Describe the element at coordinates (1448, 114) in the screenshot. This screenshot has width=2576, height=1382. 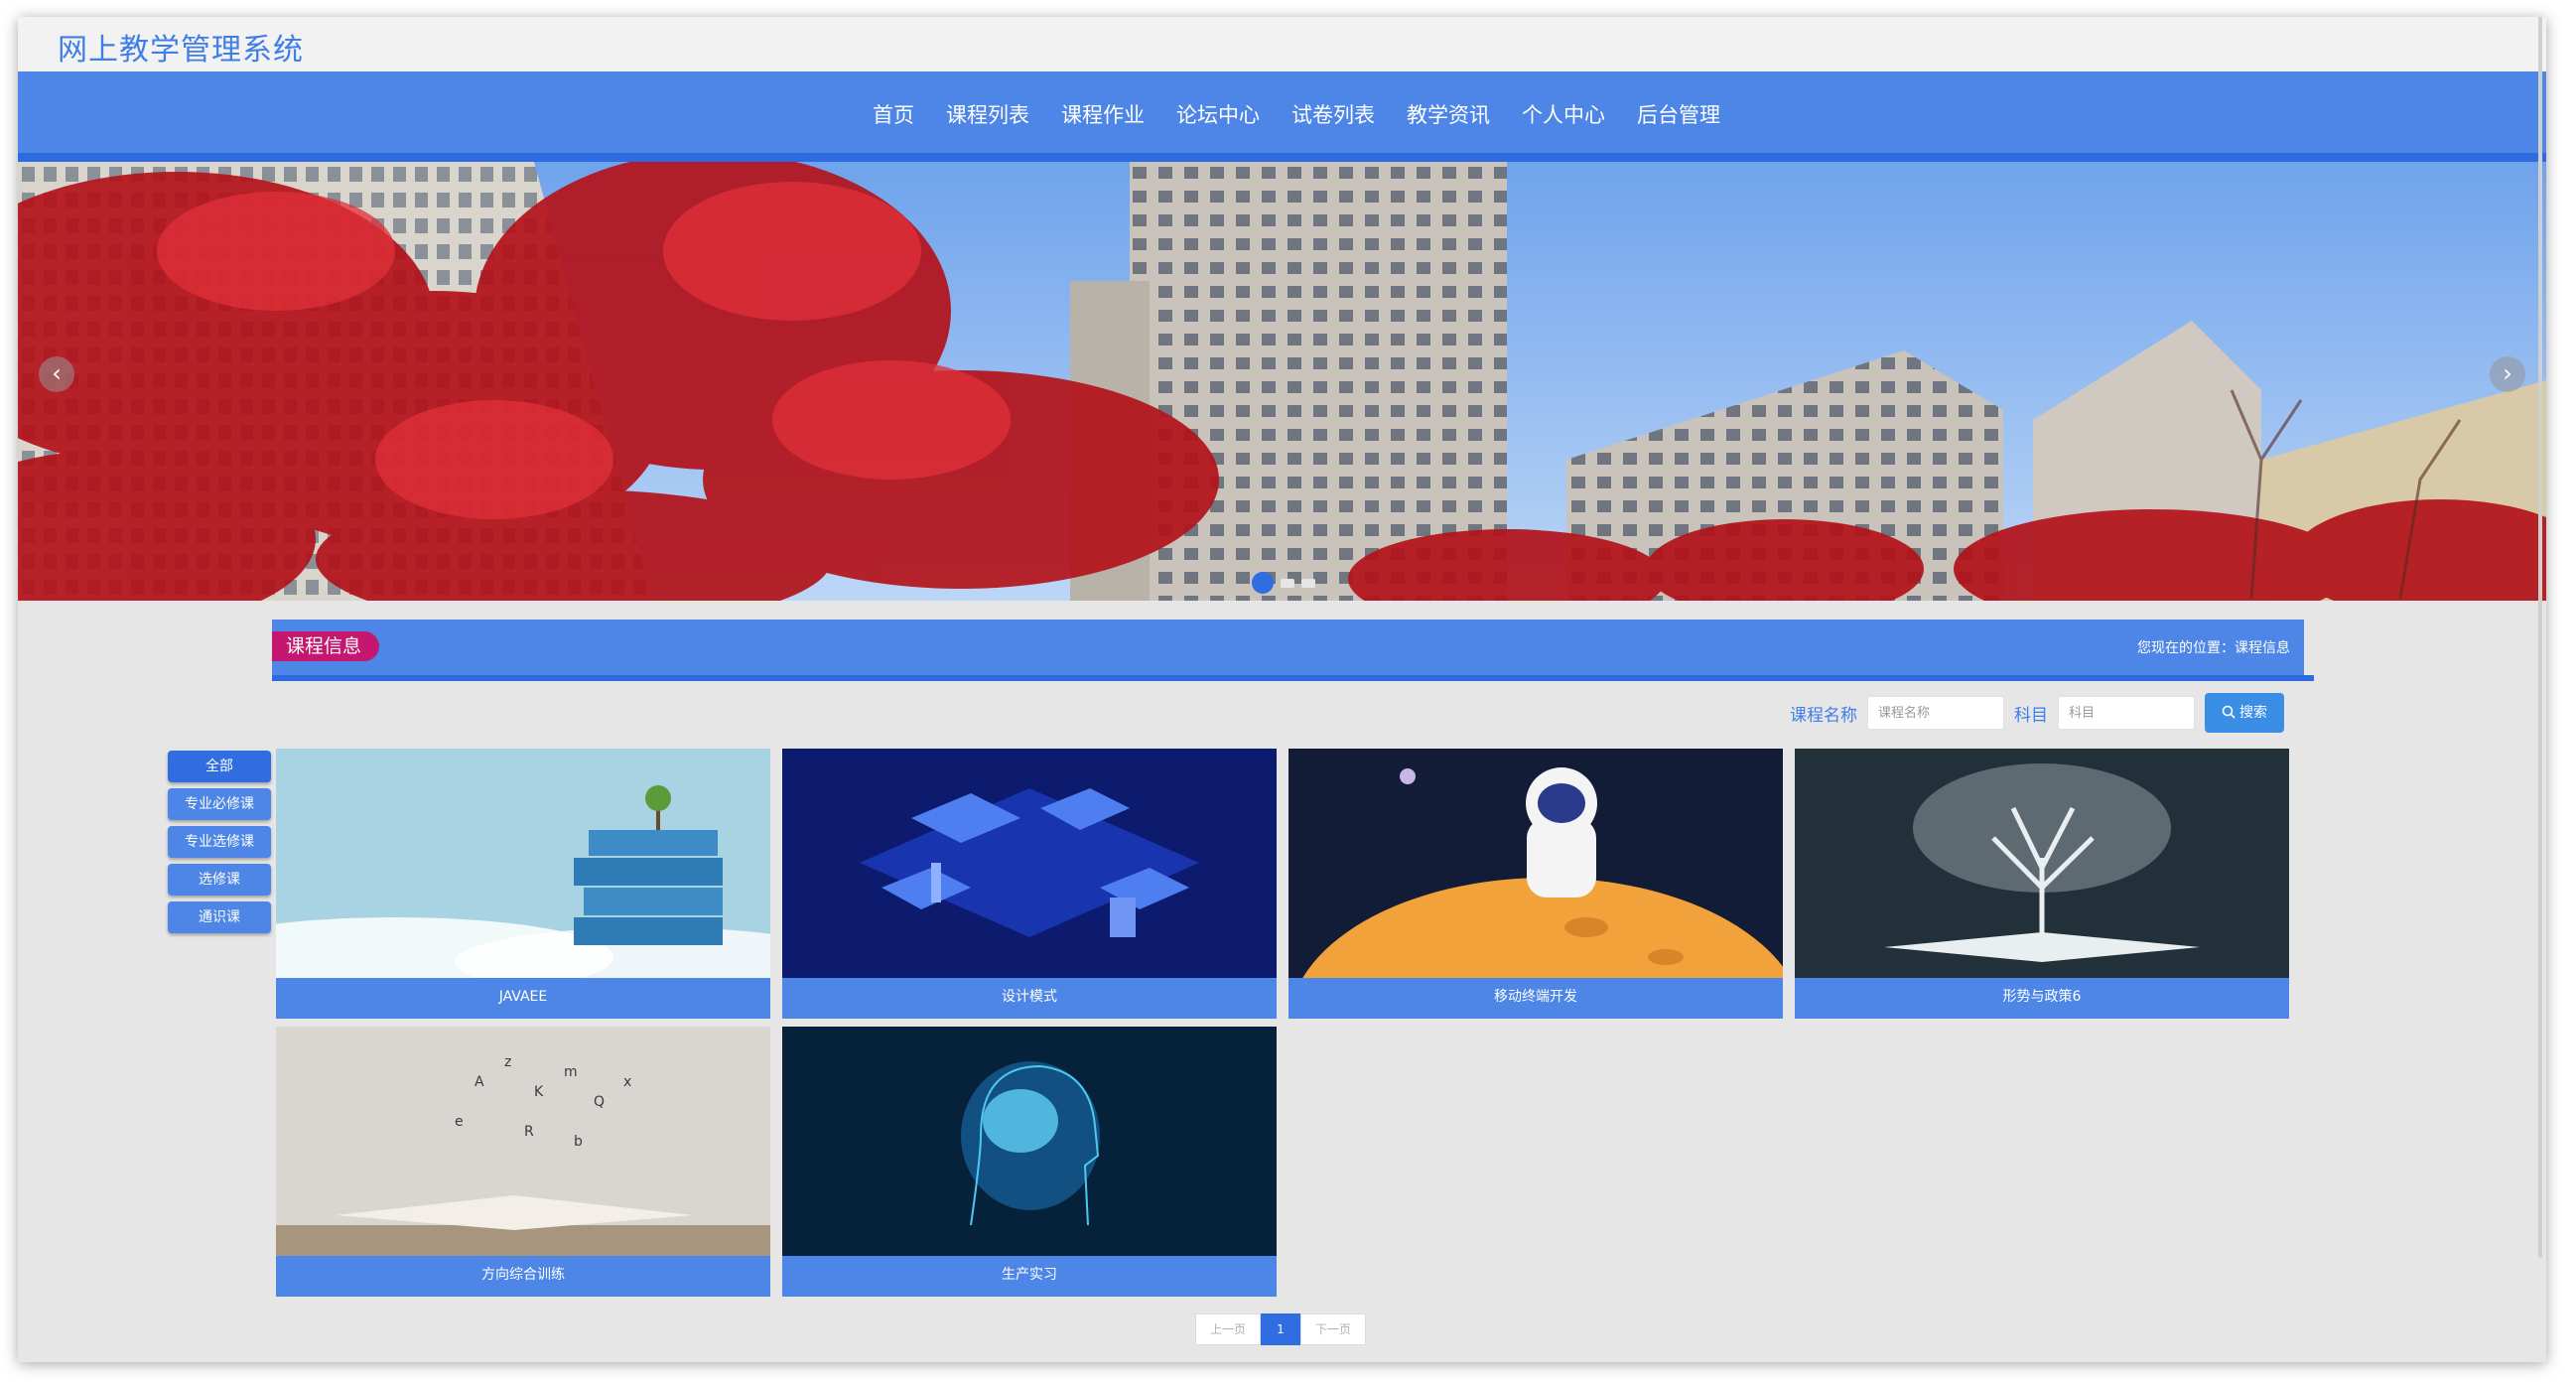
I see `nav-teaching-news: 教学资讯` at that location.